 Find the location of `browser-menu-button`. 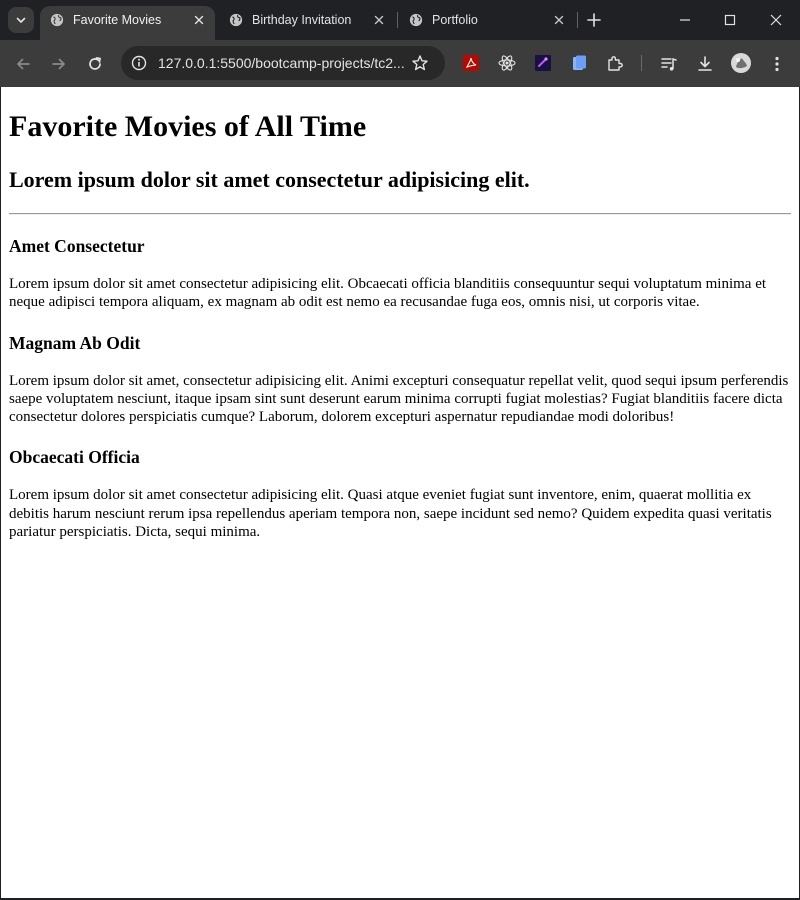

browser-menu-button is located at coordinates (777, 64).